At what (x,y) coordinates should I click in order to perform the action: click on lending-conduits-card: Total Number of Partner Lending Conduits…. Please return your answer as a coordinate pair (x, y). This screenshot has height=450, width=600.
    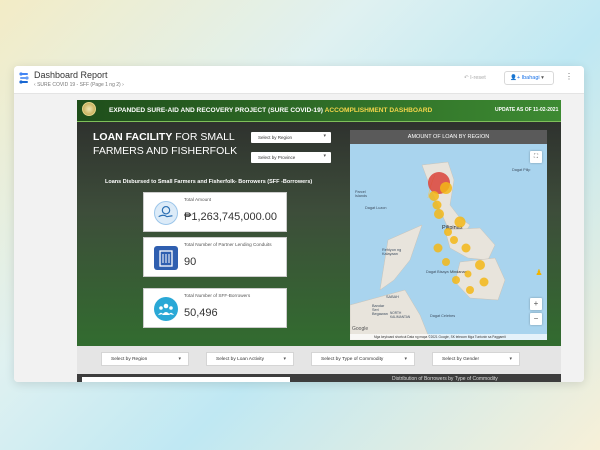
    Looking at the image, I should click on (215, 257).